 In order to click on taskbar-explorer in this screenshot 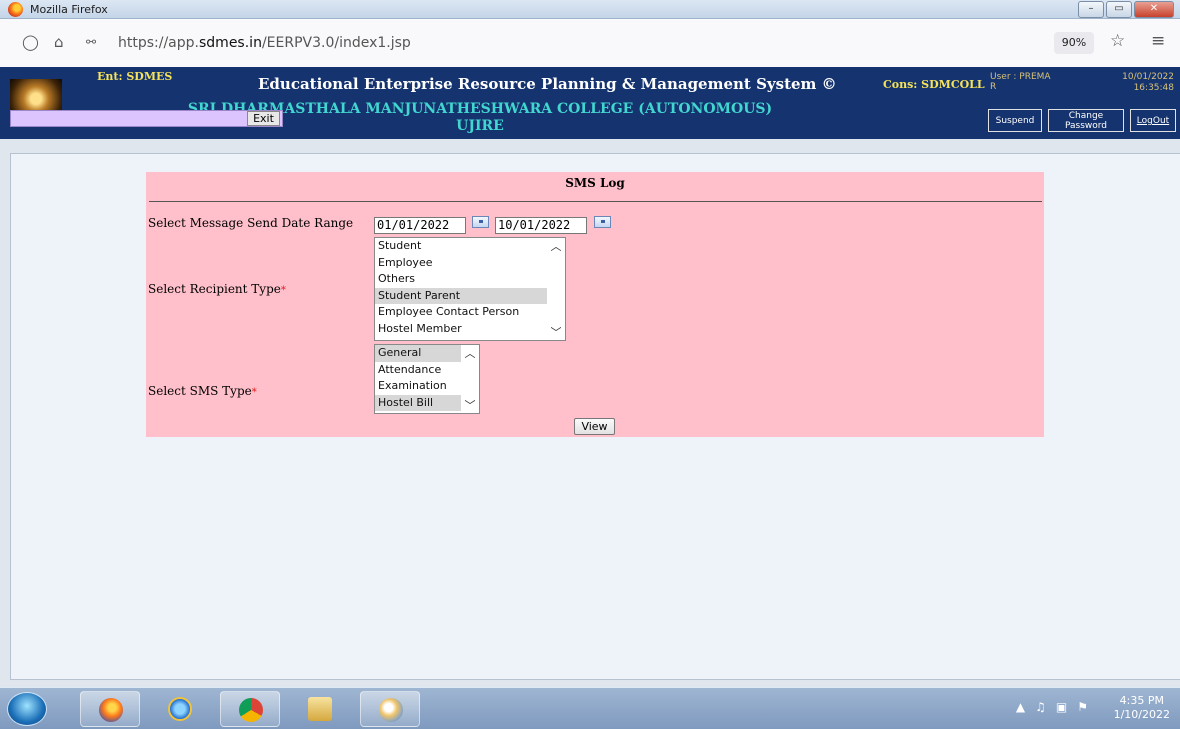, I will do `click(320, 709)`.